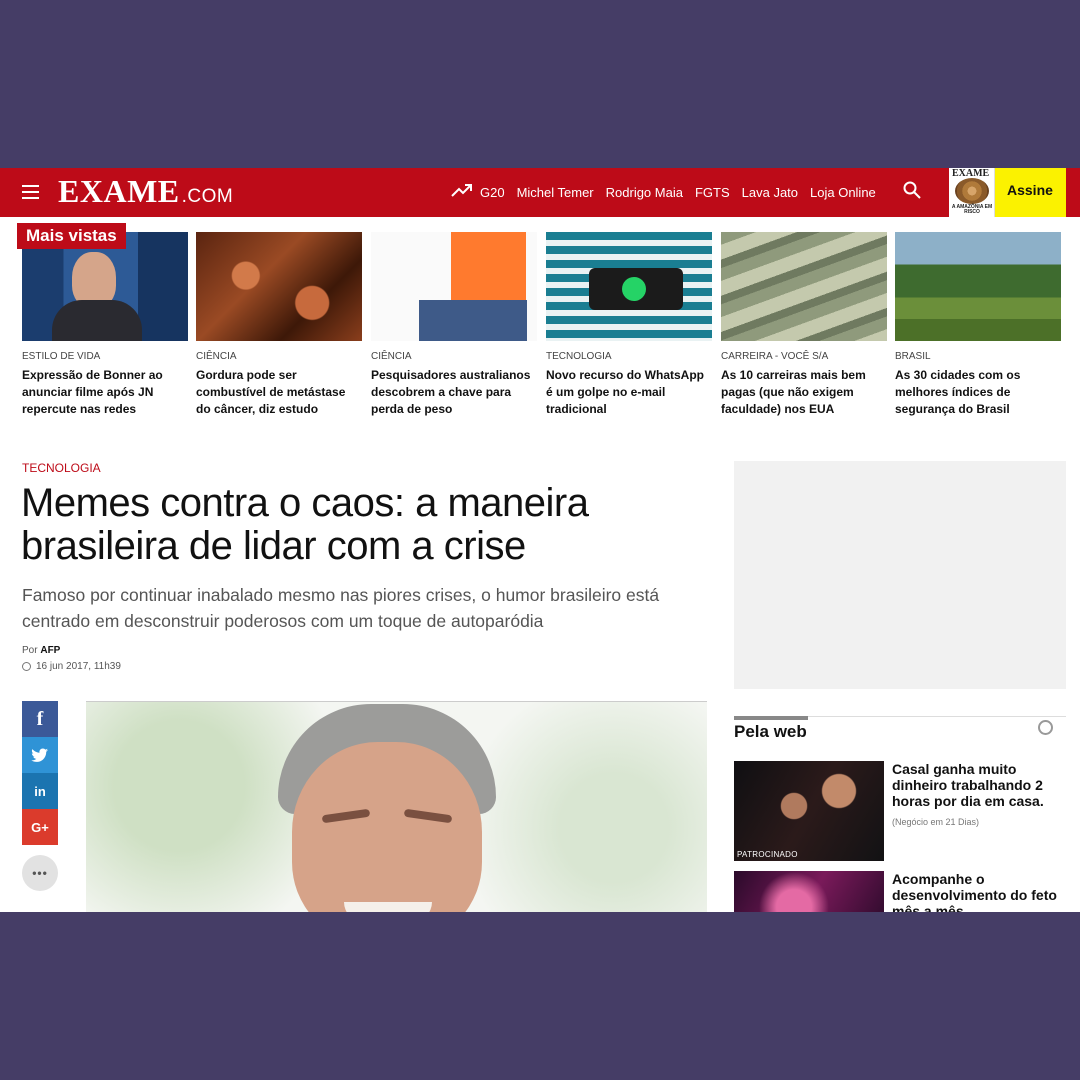 Image resolution: width=1080 pixels, height=1080 pixels. Describe the element at coordinates (1030, 190) in the screenshot. I see `subscribe-label: Assine` at that location.